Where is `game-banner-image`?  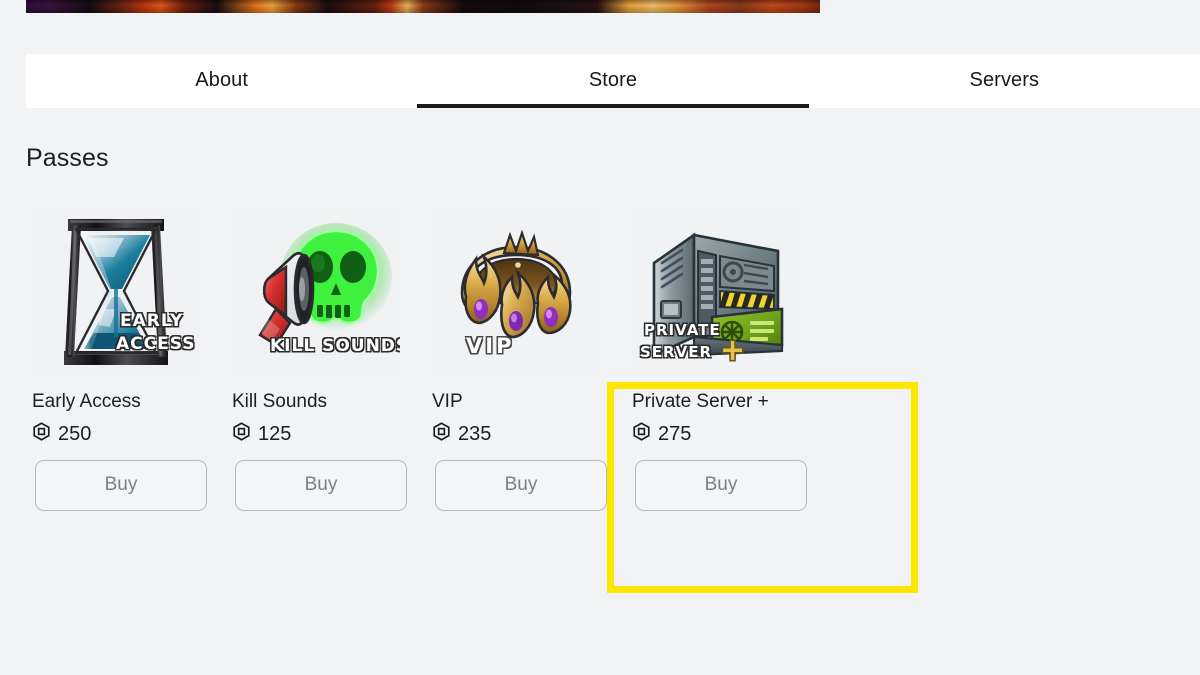 game-banner-image is located at coordinates (423, 6).